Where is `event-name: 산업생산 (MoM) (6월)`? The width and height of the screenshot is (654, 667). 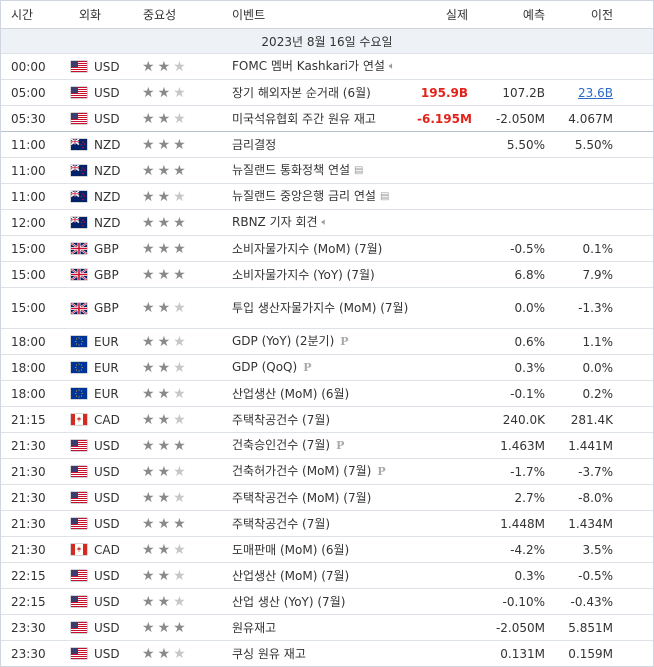 event-name: 산업생산 (MoM) (6월) is located at coordinates (290, 394).